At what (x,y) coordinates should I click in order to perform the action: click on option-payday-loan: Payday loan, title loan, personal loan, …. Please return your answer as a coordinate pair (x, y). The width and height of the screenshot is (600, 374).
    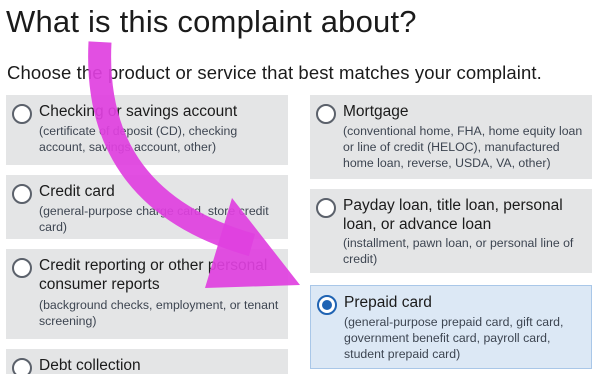
    Looking at the image, I should click on (451, 231).